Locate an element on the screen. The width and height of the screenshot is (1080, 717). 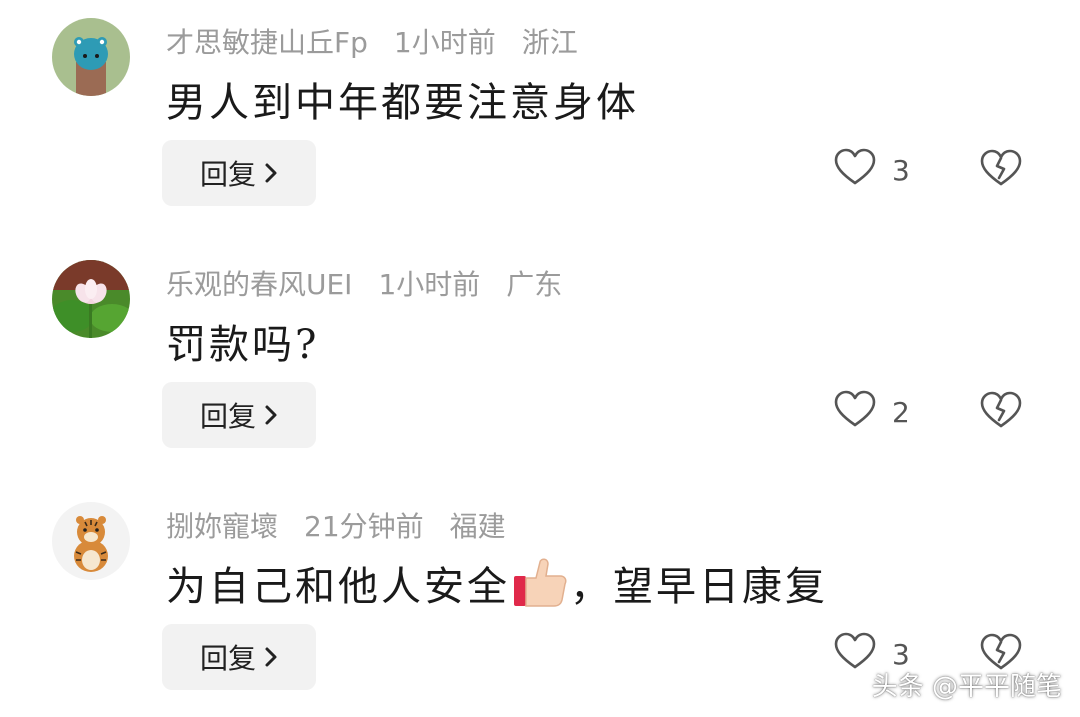
like-count: 3 is located at coordinates (901, 170).